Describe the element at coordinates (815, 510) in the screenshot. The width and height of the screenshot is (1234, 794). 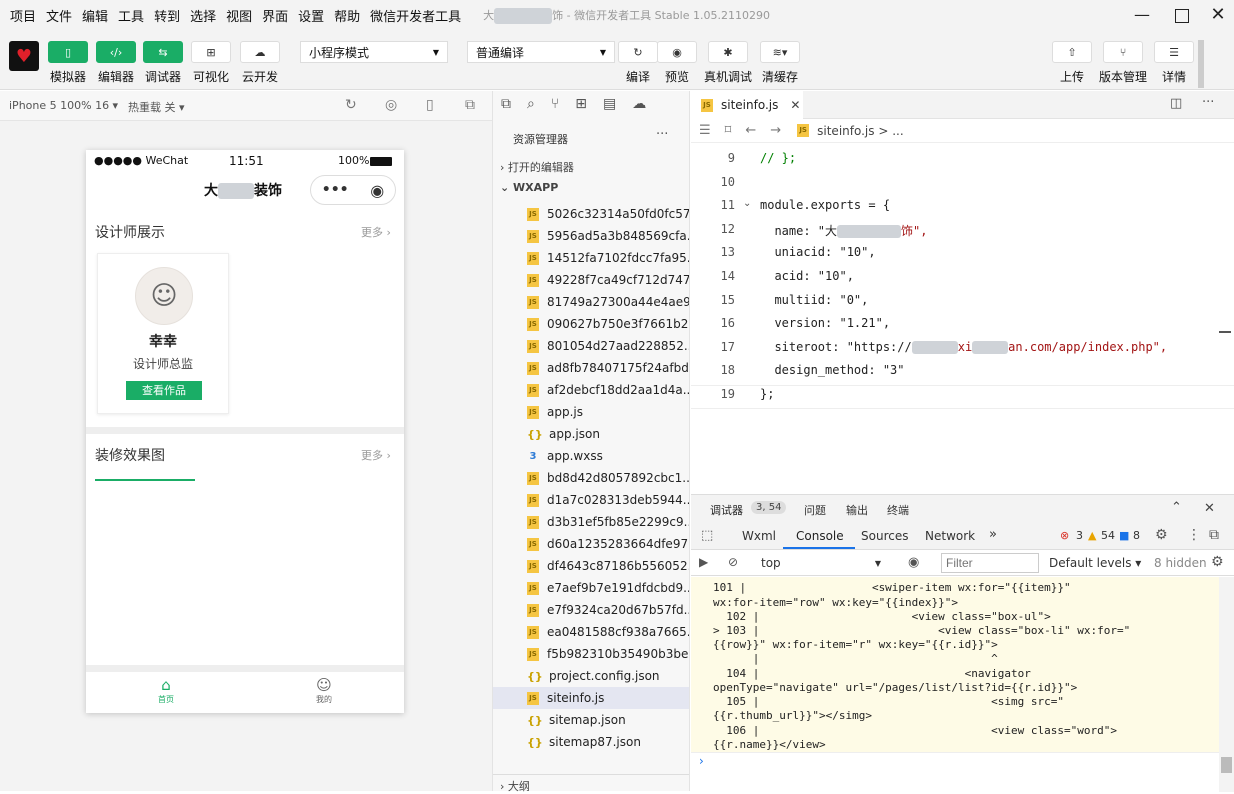
I see `issues-tab: 问题` at that location.